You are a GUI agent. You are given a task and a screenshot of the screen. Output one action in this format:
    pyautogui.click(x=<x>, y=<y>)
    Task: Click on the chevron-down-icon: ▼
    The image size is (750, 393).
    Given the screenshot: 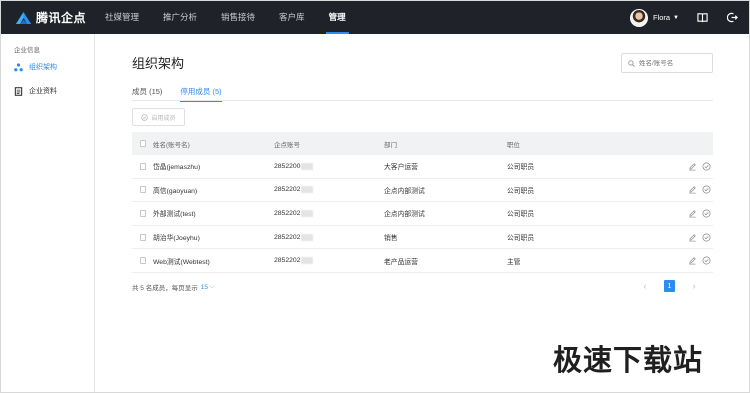 What is the action you would take?
    pyautogui.click(x=676, y=18)
    